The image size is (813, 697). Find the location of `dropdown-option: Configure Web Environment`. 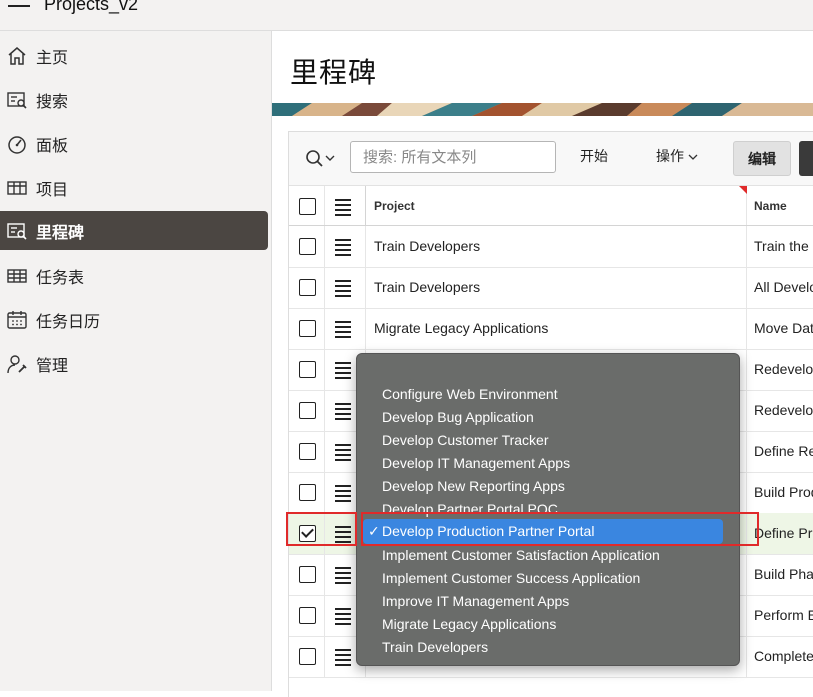

dropdown-option: Configure Web Environment is located at coordinates (470, 394).